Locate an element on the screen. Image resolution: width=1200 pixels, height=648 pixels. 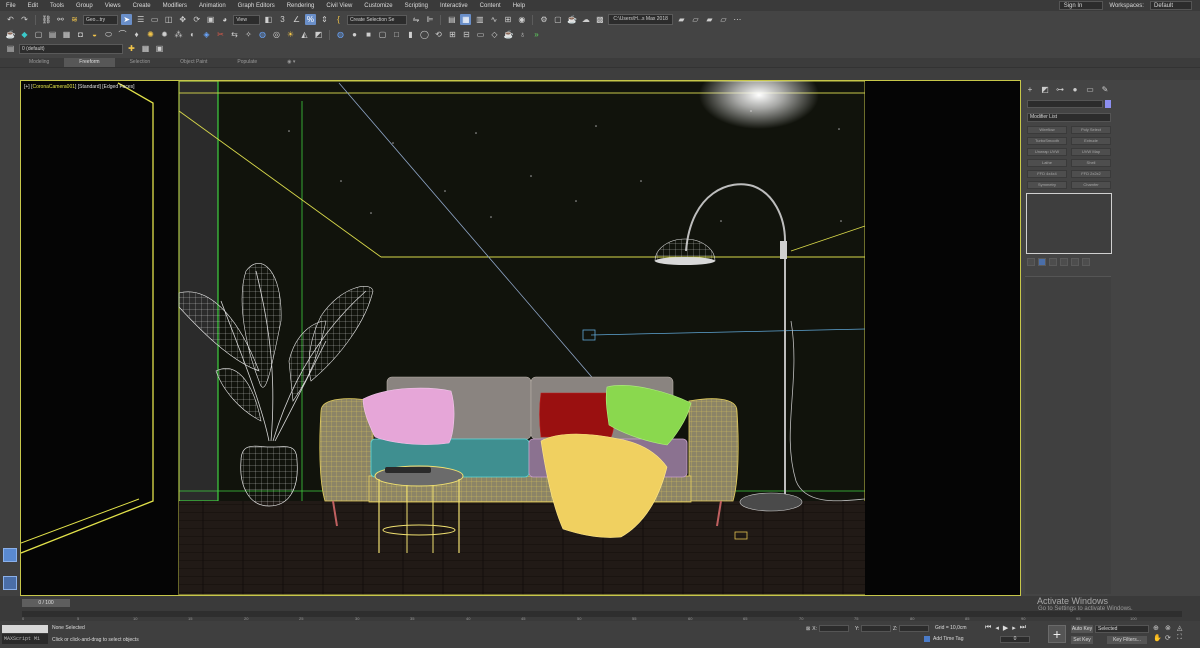
current-frame-field: 0 is located at coordinates (1015, 639).